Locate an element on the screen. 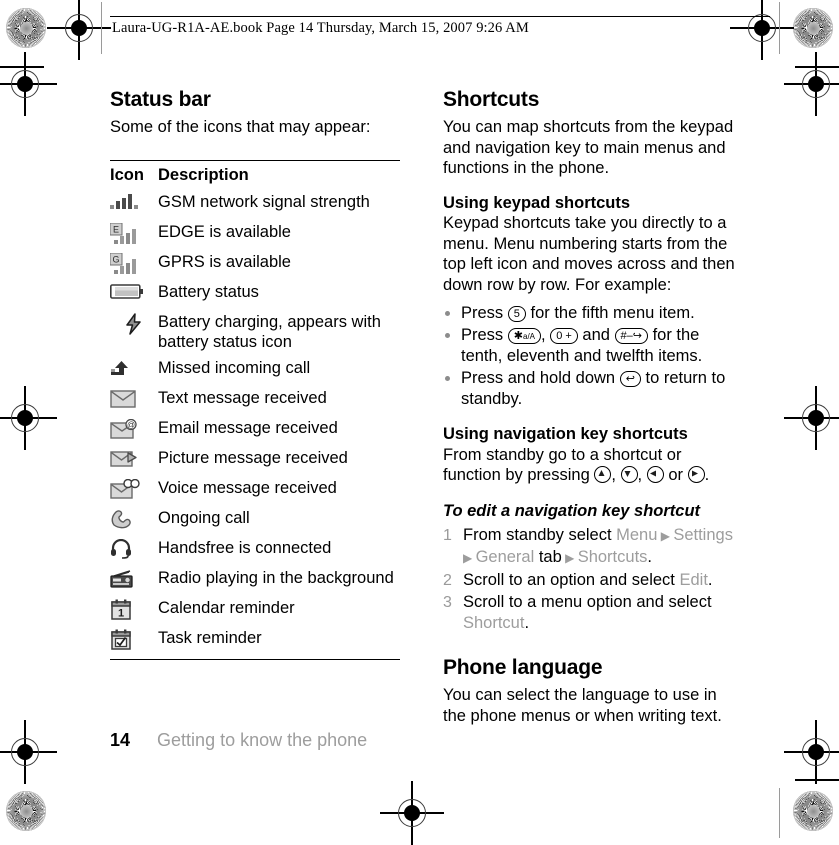  table-row: E EDGE is available is located at coordinates (255, 234).